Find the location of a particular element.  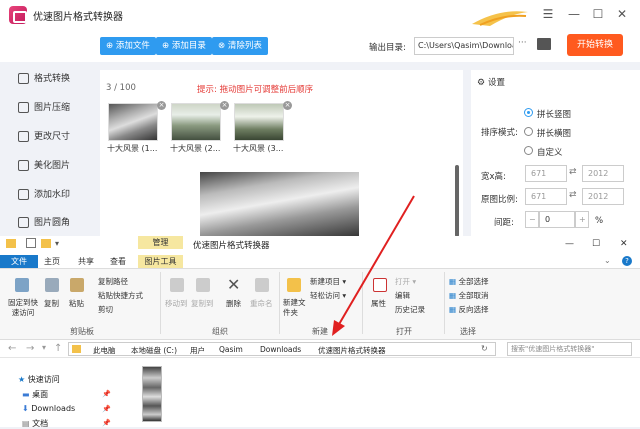

move-to-button: 移动到 is located at coordinates (176, 303).